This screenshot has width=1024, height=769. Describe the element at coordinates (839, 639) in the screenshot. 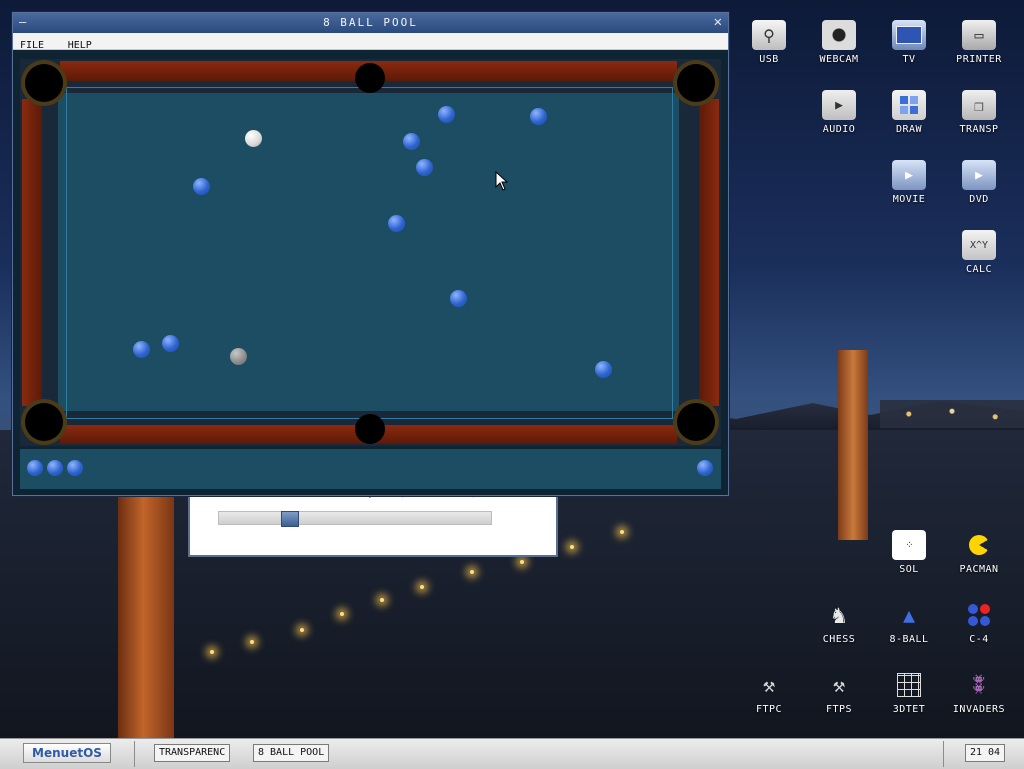

I see `desktop-icon-label: CHESS` at that location.